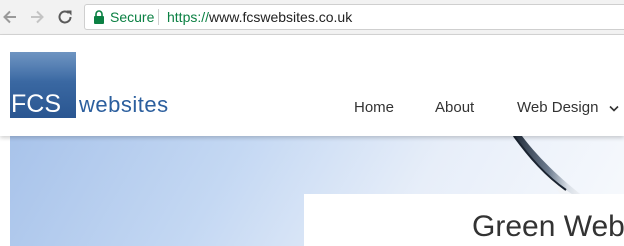 This screenshot has width=624, height=246. Describe the element at coordinates (557, 107) in the screenshot. I see `nav-item-web-design: Web Design` at that location.